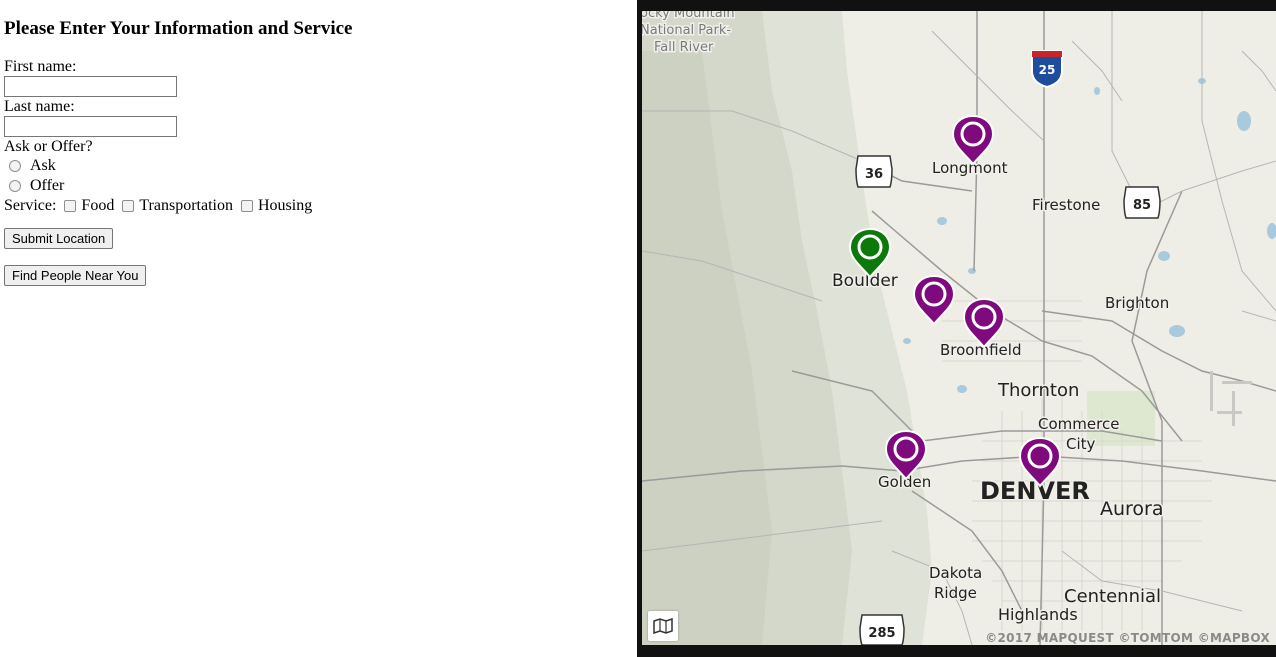  Describe the element at coordinates (684, 47) in the screenshot. I see `rocky-mountain-label-3: Fall River` at that location.